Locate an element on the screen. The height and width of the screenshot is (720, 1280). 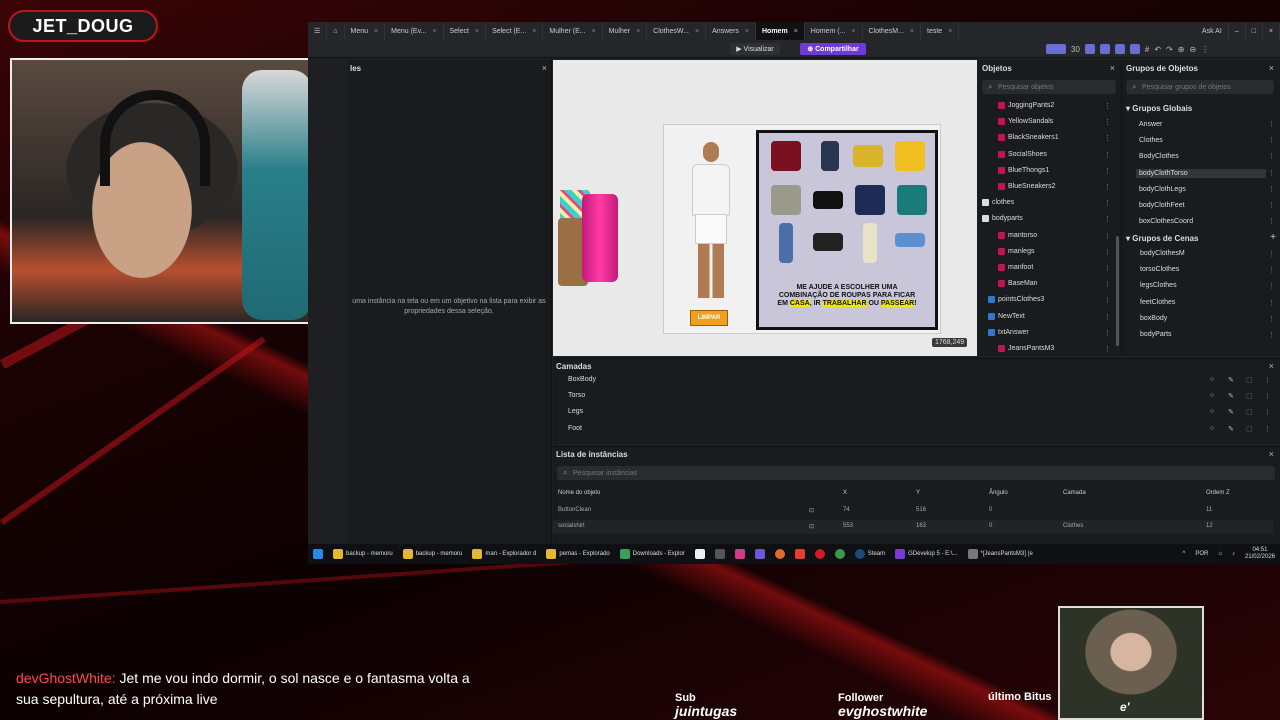
tab-item: Menu × is located at coordinates (365, 31).